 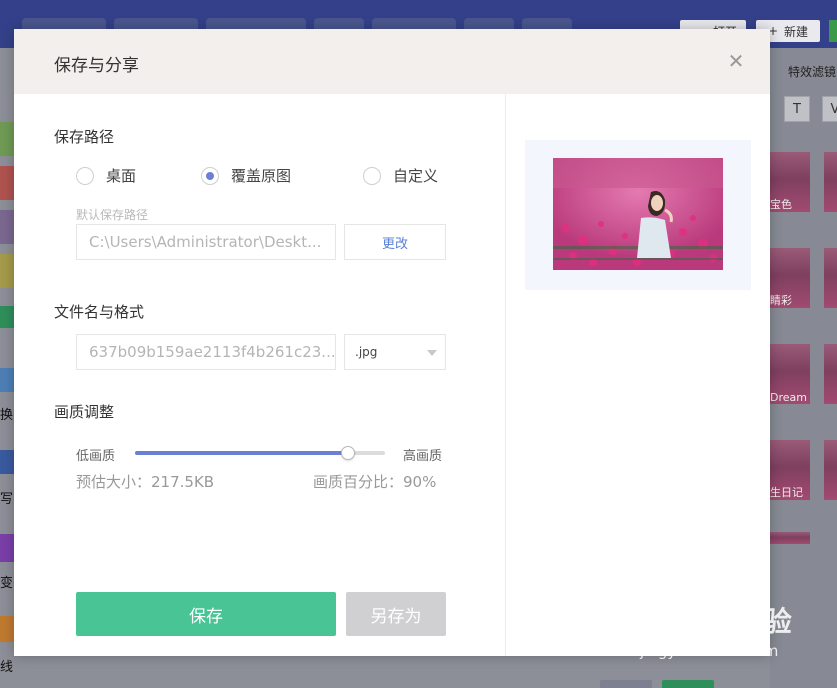 I want to click on save-path-title: 保存路径, so click(x=84, y=137).